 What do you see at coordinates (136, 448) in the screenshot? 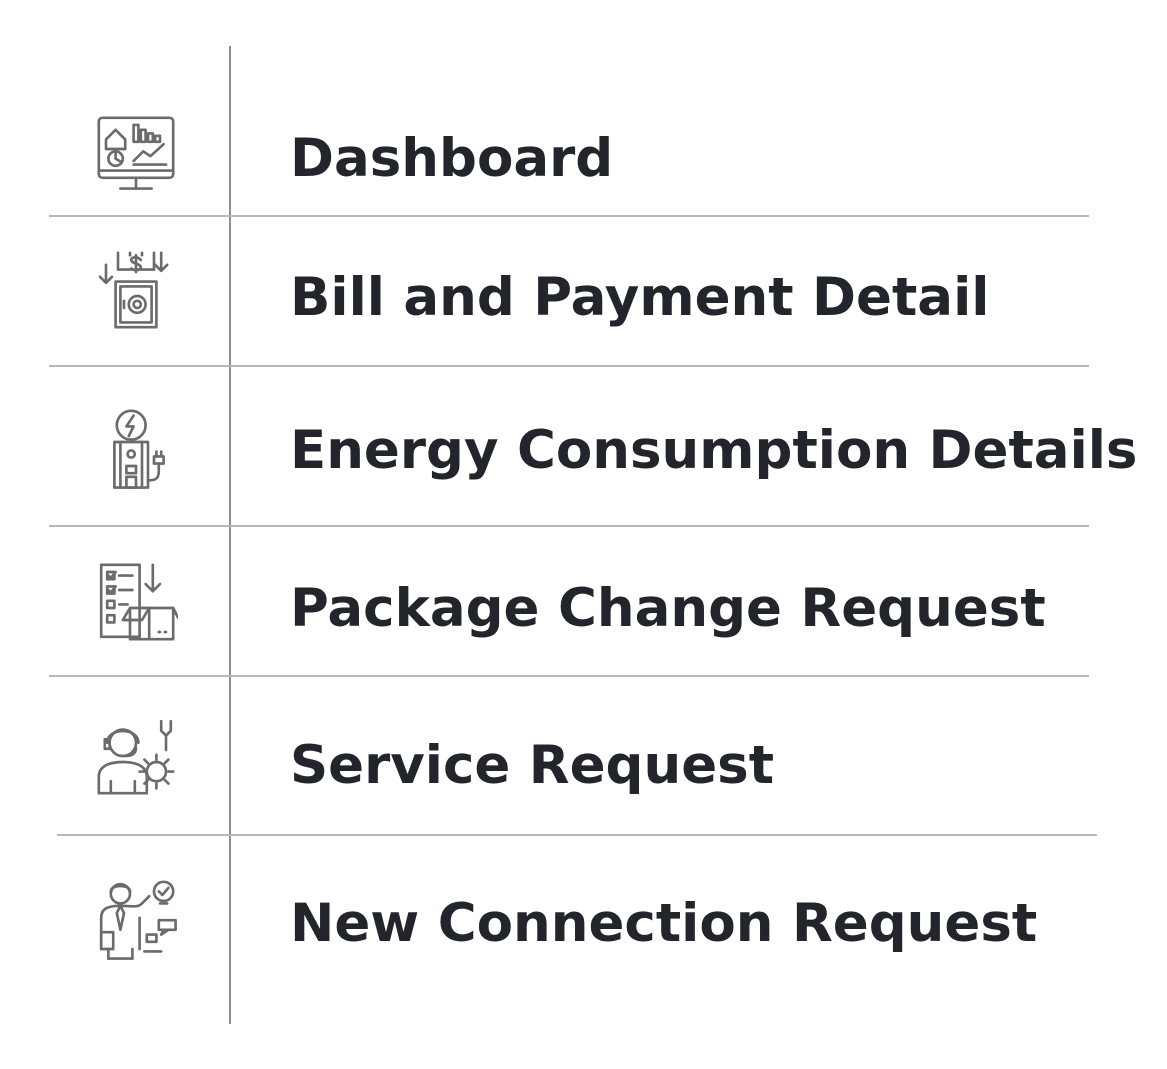
I see `energy-meter-icon` at bounding box center [136, 448].